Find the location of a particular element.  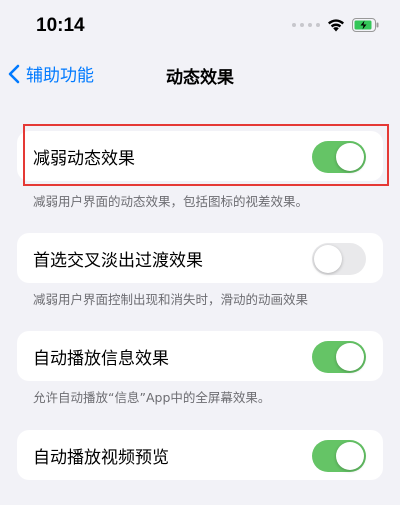

setting-label: 自动播放视频预览 is located at coordinates (101, 458).